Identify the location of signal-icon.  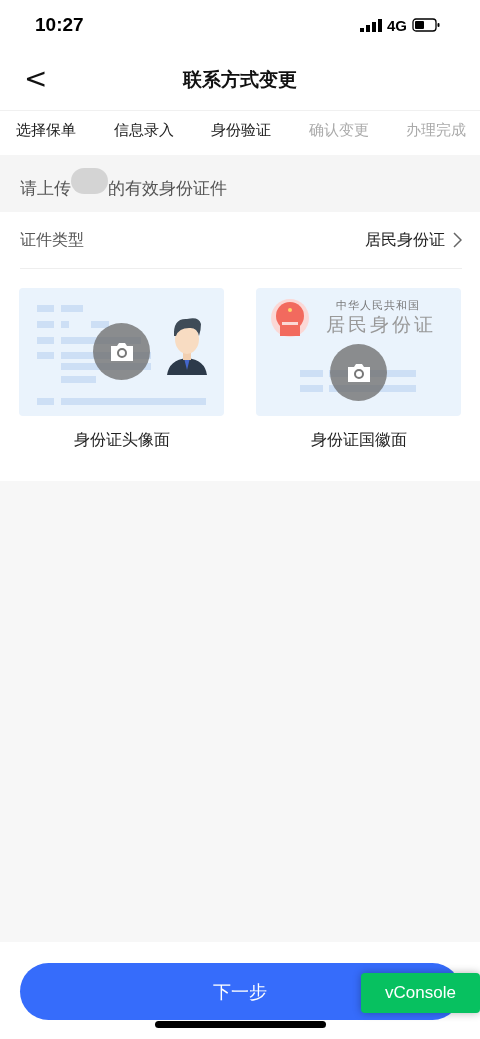
(371, 25).